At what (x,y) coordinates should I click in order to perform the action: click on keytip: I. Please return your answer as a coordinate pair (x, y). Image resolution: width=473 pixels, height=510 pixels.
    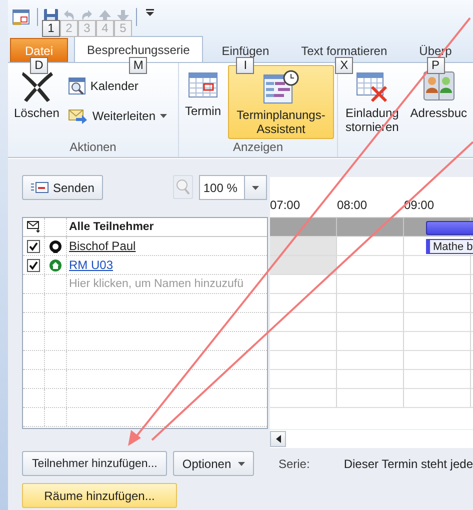
    Looking at the image, I should click on (245, 65).